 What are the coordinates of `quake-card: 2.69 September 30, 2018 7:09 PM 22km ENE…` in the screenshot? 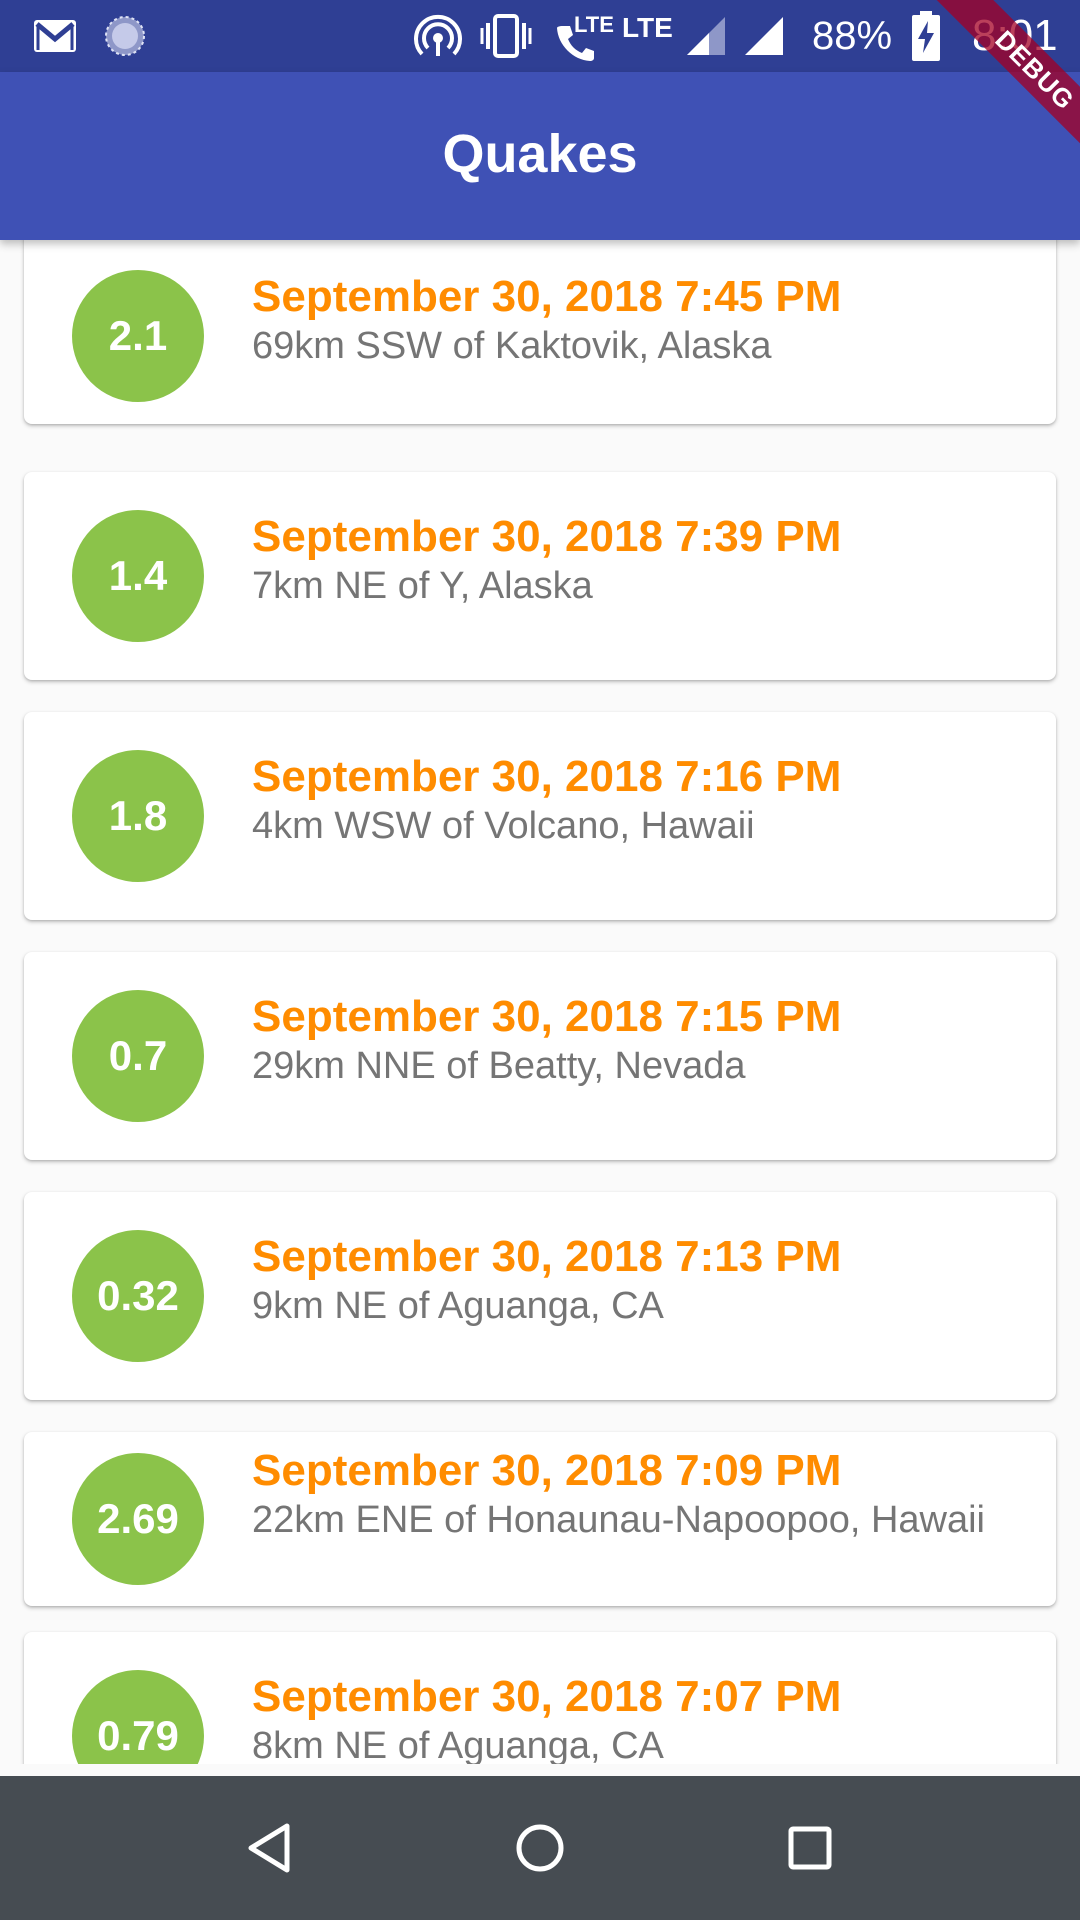 It's located at (540, 1519).